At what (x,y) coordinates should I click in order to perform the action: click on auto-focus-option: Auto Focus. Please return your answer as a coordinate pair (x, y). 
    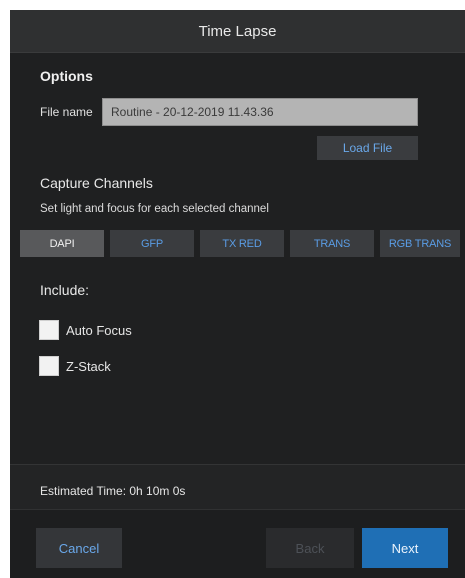
    Looking at the image, I should click on (85, 330).